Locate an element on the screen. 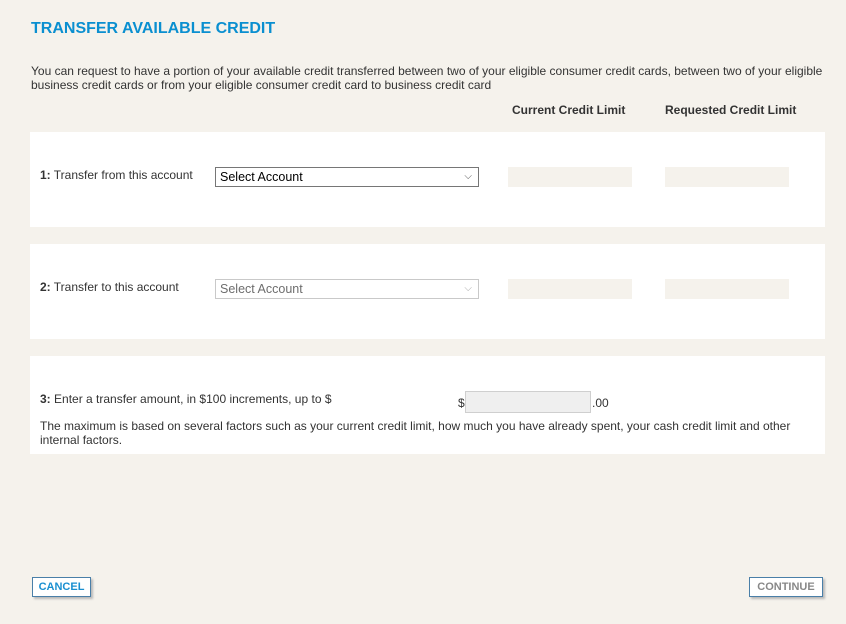  transfer-from-label: 1: Transfer from this account is located at coordinates (116, 175).